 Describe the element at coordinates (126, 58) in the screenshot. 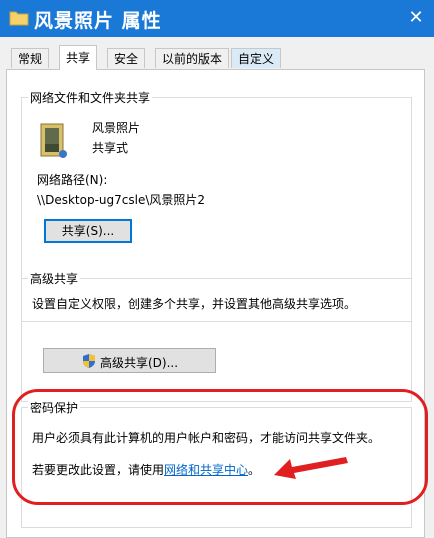

I see `tab-security: 安全` at that location.